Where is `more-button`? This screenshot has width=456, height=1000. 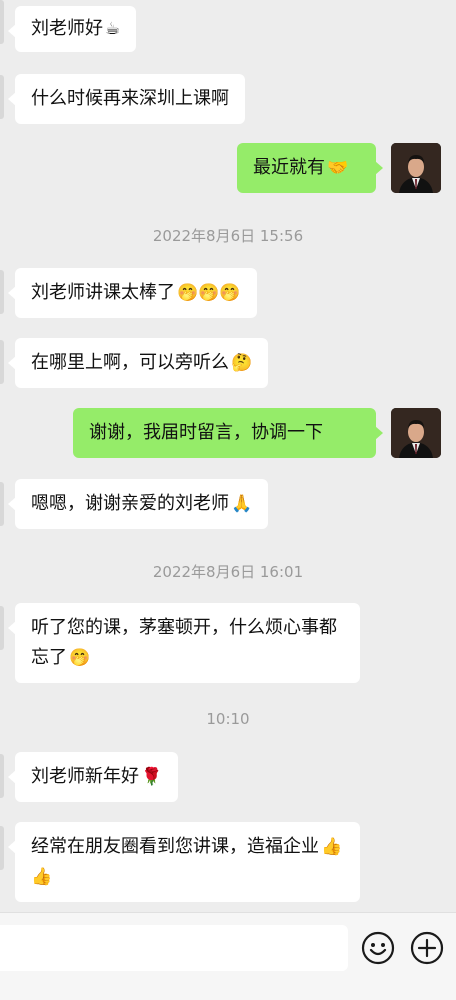
more-button is located at coordinates (427, 948).